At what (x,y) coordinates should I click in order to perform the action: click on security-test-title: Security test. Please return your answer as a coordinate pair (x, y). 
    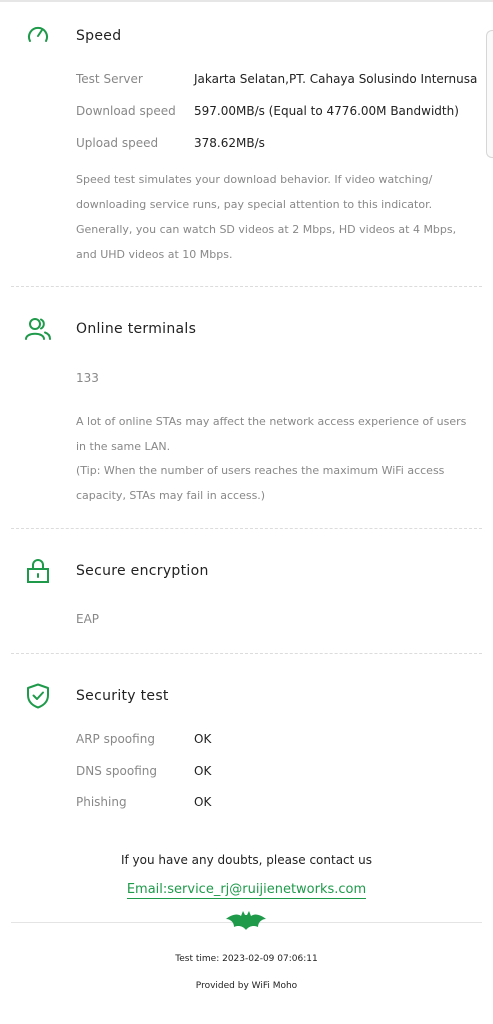
    Looking at the image, I should click on (122, 696).